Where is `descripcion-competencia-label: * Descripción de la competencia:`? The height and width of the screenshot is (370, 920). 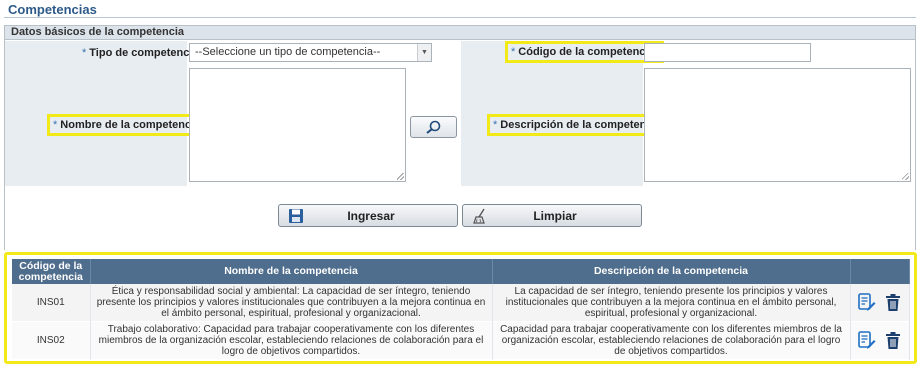
descripcion-competencia-label: * Descripción de la competencia: is located at coordinates (579, 125).